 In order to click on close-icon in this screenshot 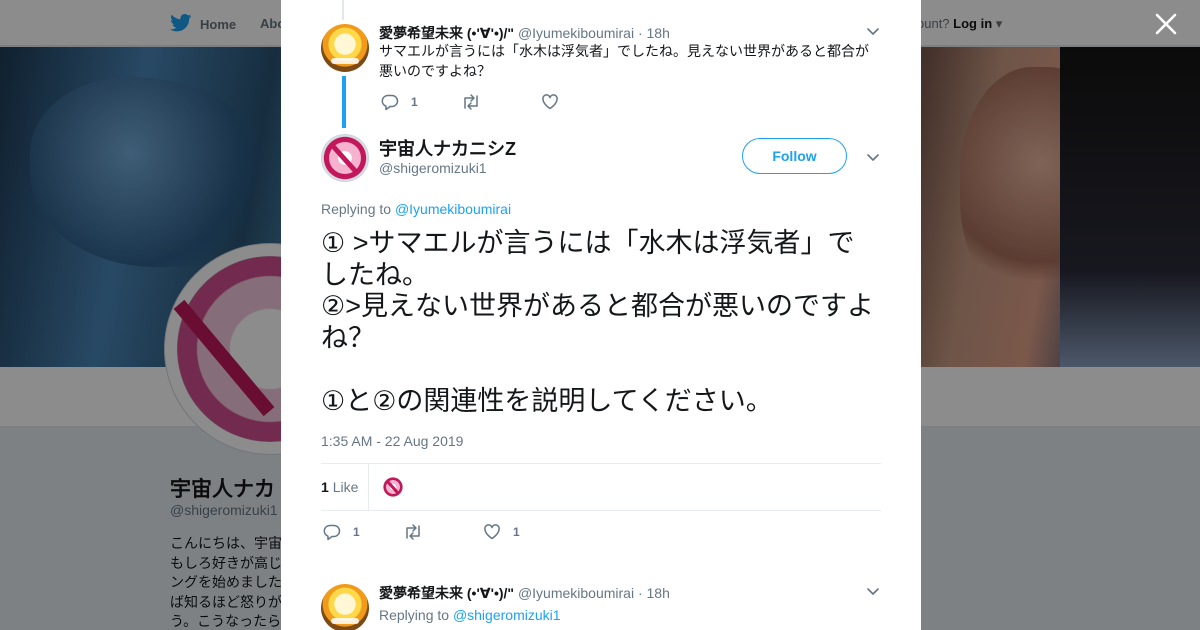, I will do `click(1166, 24)`.